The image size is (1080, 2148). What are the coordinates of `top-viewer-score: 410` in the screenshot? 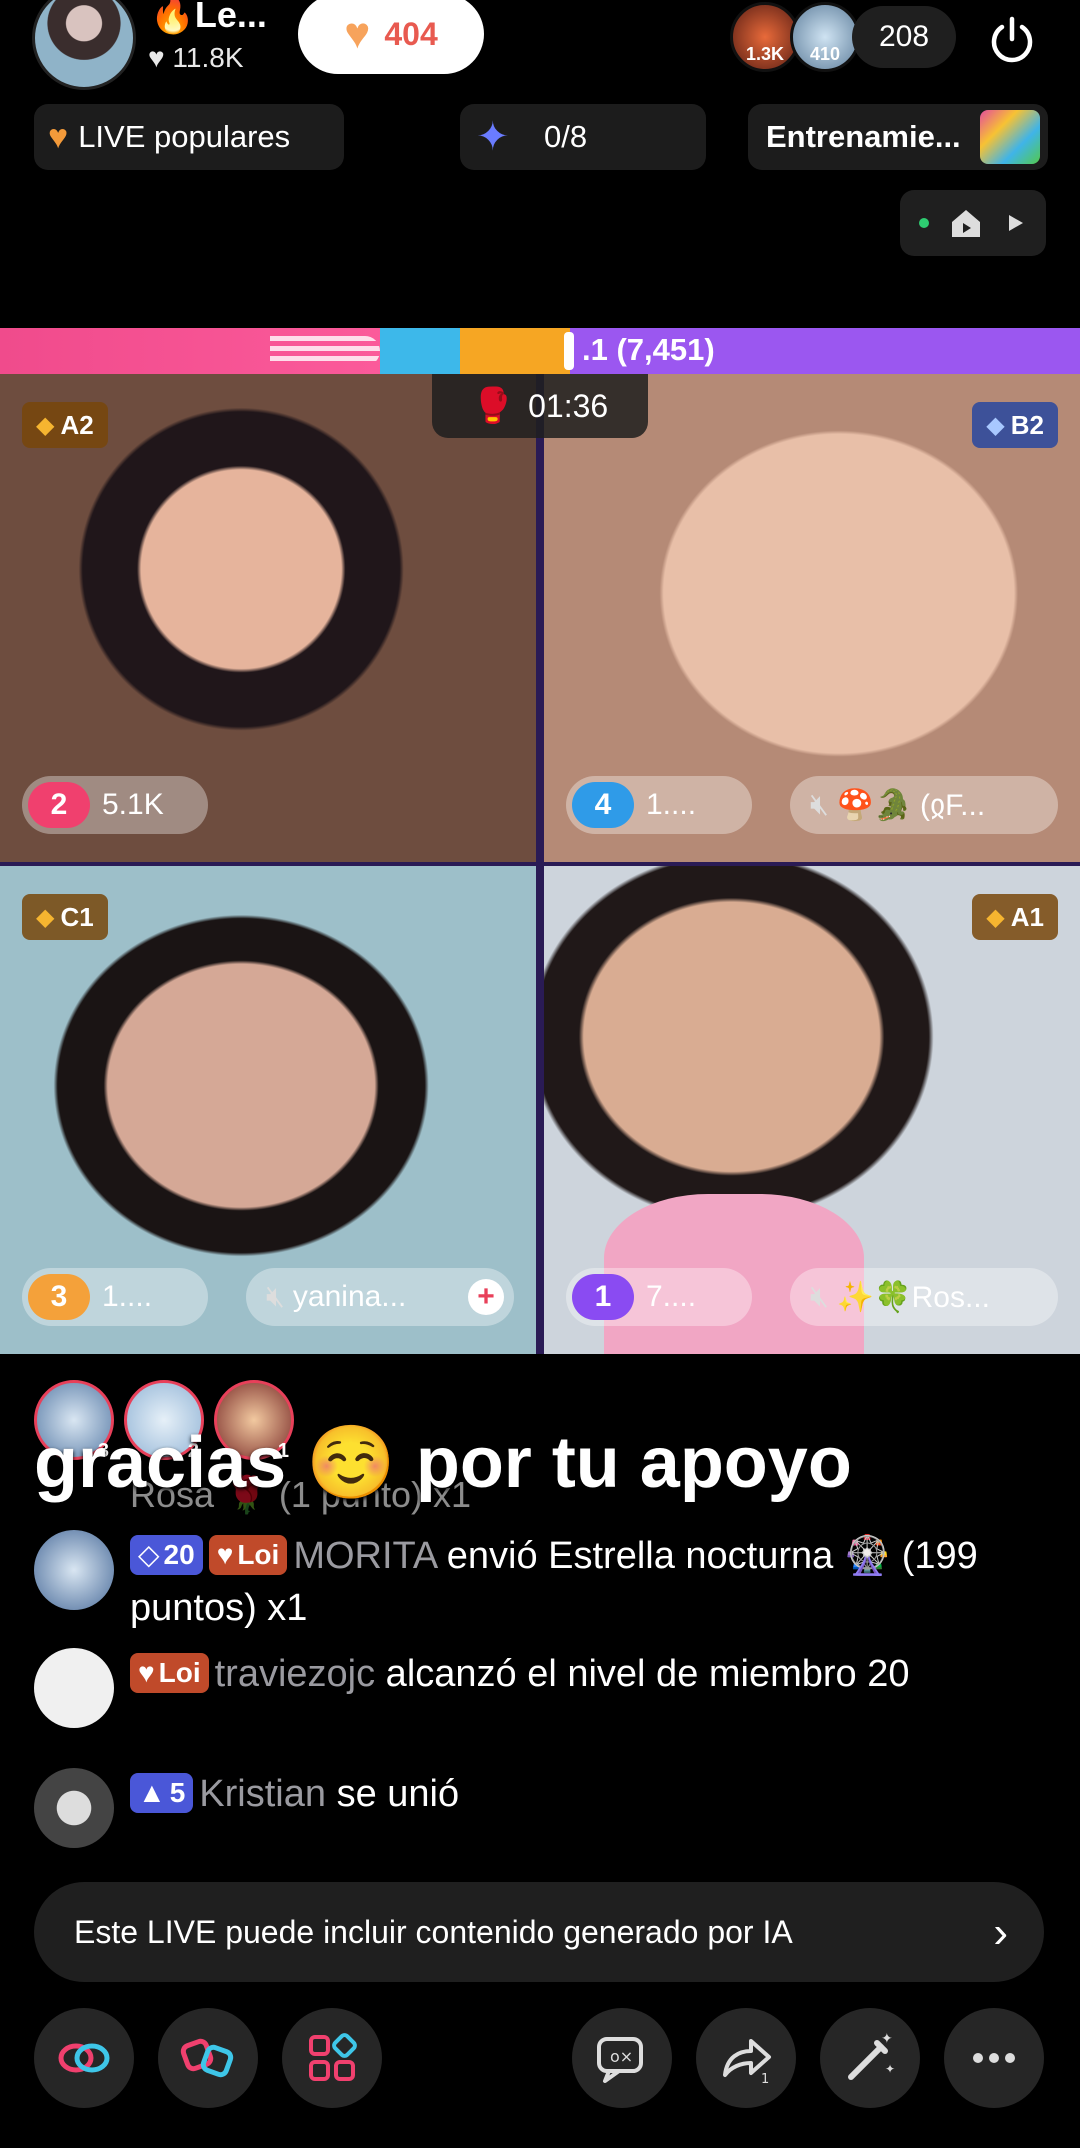 It's located at (825, 54).